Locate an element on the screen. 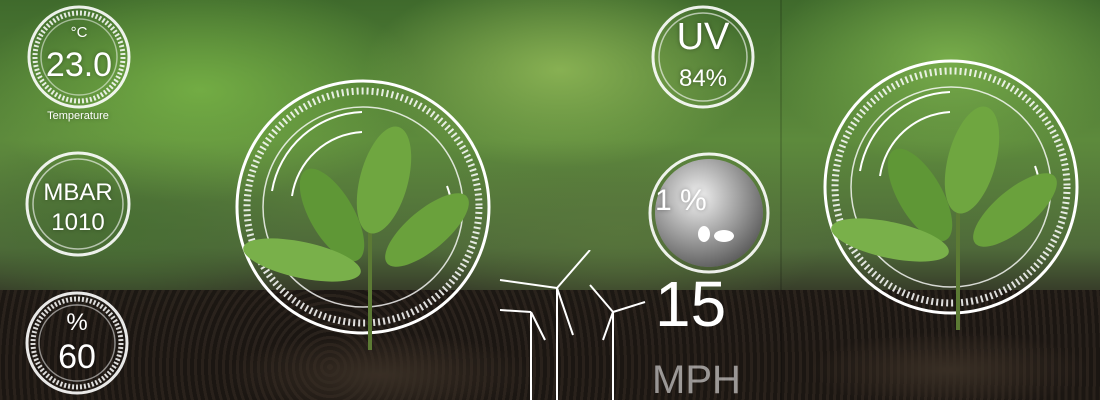 This screenshot has width=1100, height=400. pressure-gauge: MBAR 1010 is located at coordinates (78, 204).